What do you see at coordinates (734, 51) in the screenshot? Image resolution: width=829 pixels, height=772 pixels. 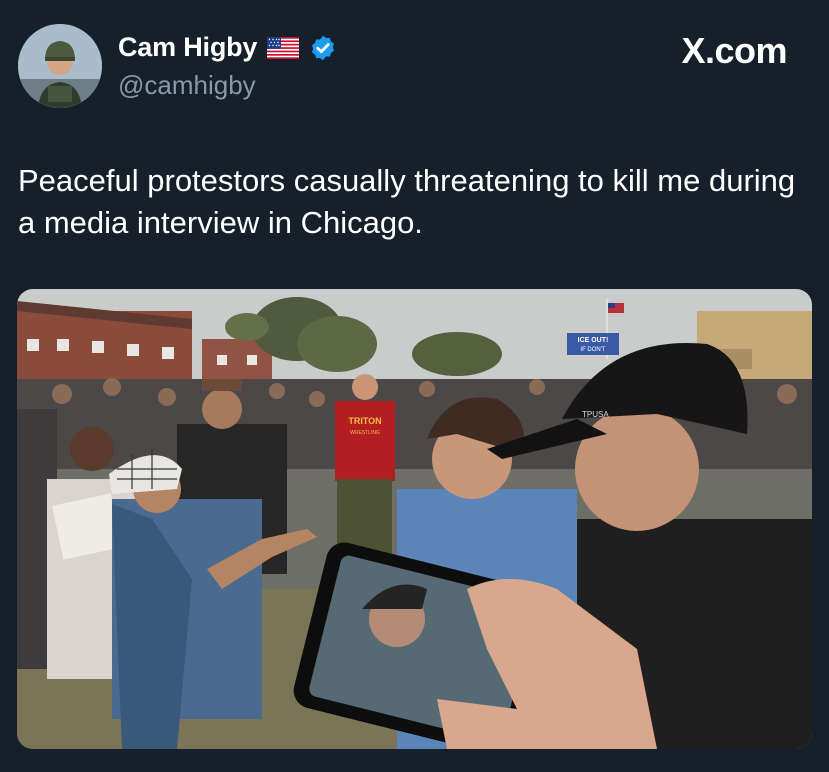 I see `brand-logo: X.com` at bounding box center [734, 51].